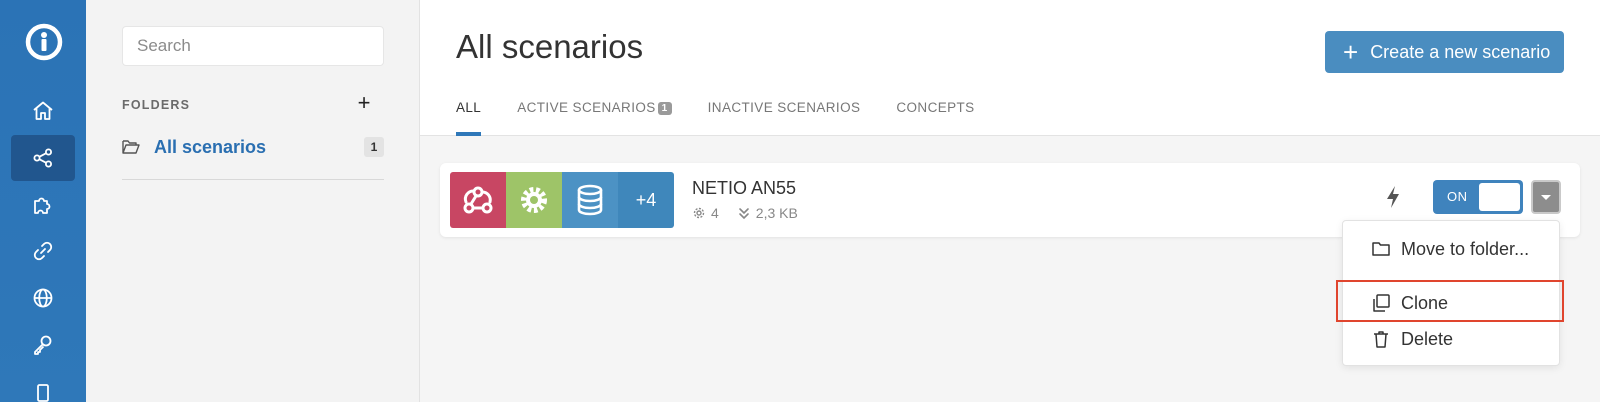 This screenshot has height=402, width=1600. I want to click on nav-scenarios, so click(43, 158).